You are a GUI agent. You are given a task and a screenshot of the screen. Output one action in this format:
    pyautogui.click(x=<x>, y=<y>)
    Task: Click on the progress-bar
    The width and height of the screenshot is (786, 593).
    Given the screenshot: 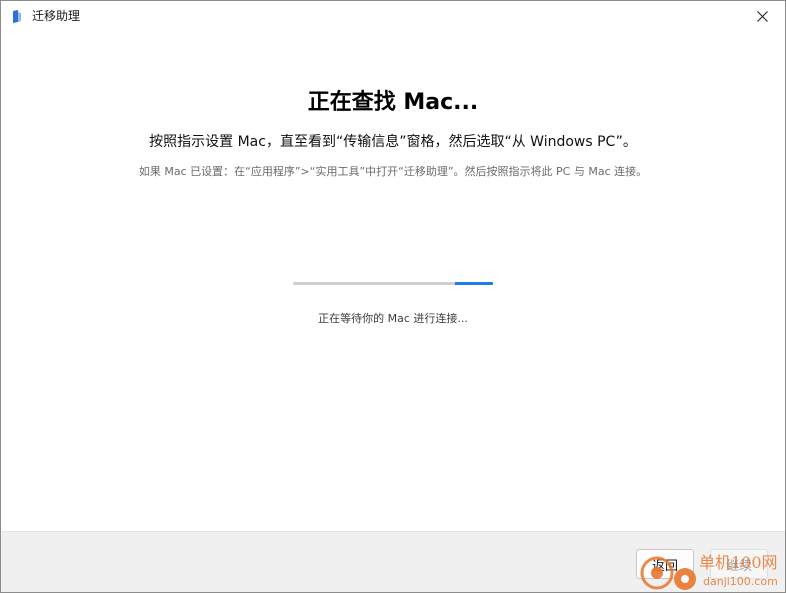 What is the action you would take?
    pyautogui.click(x=393, y=283)
    